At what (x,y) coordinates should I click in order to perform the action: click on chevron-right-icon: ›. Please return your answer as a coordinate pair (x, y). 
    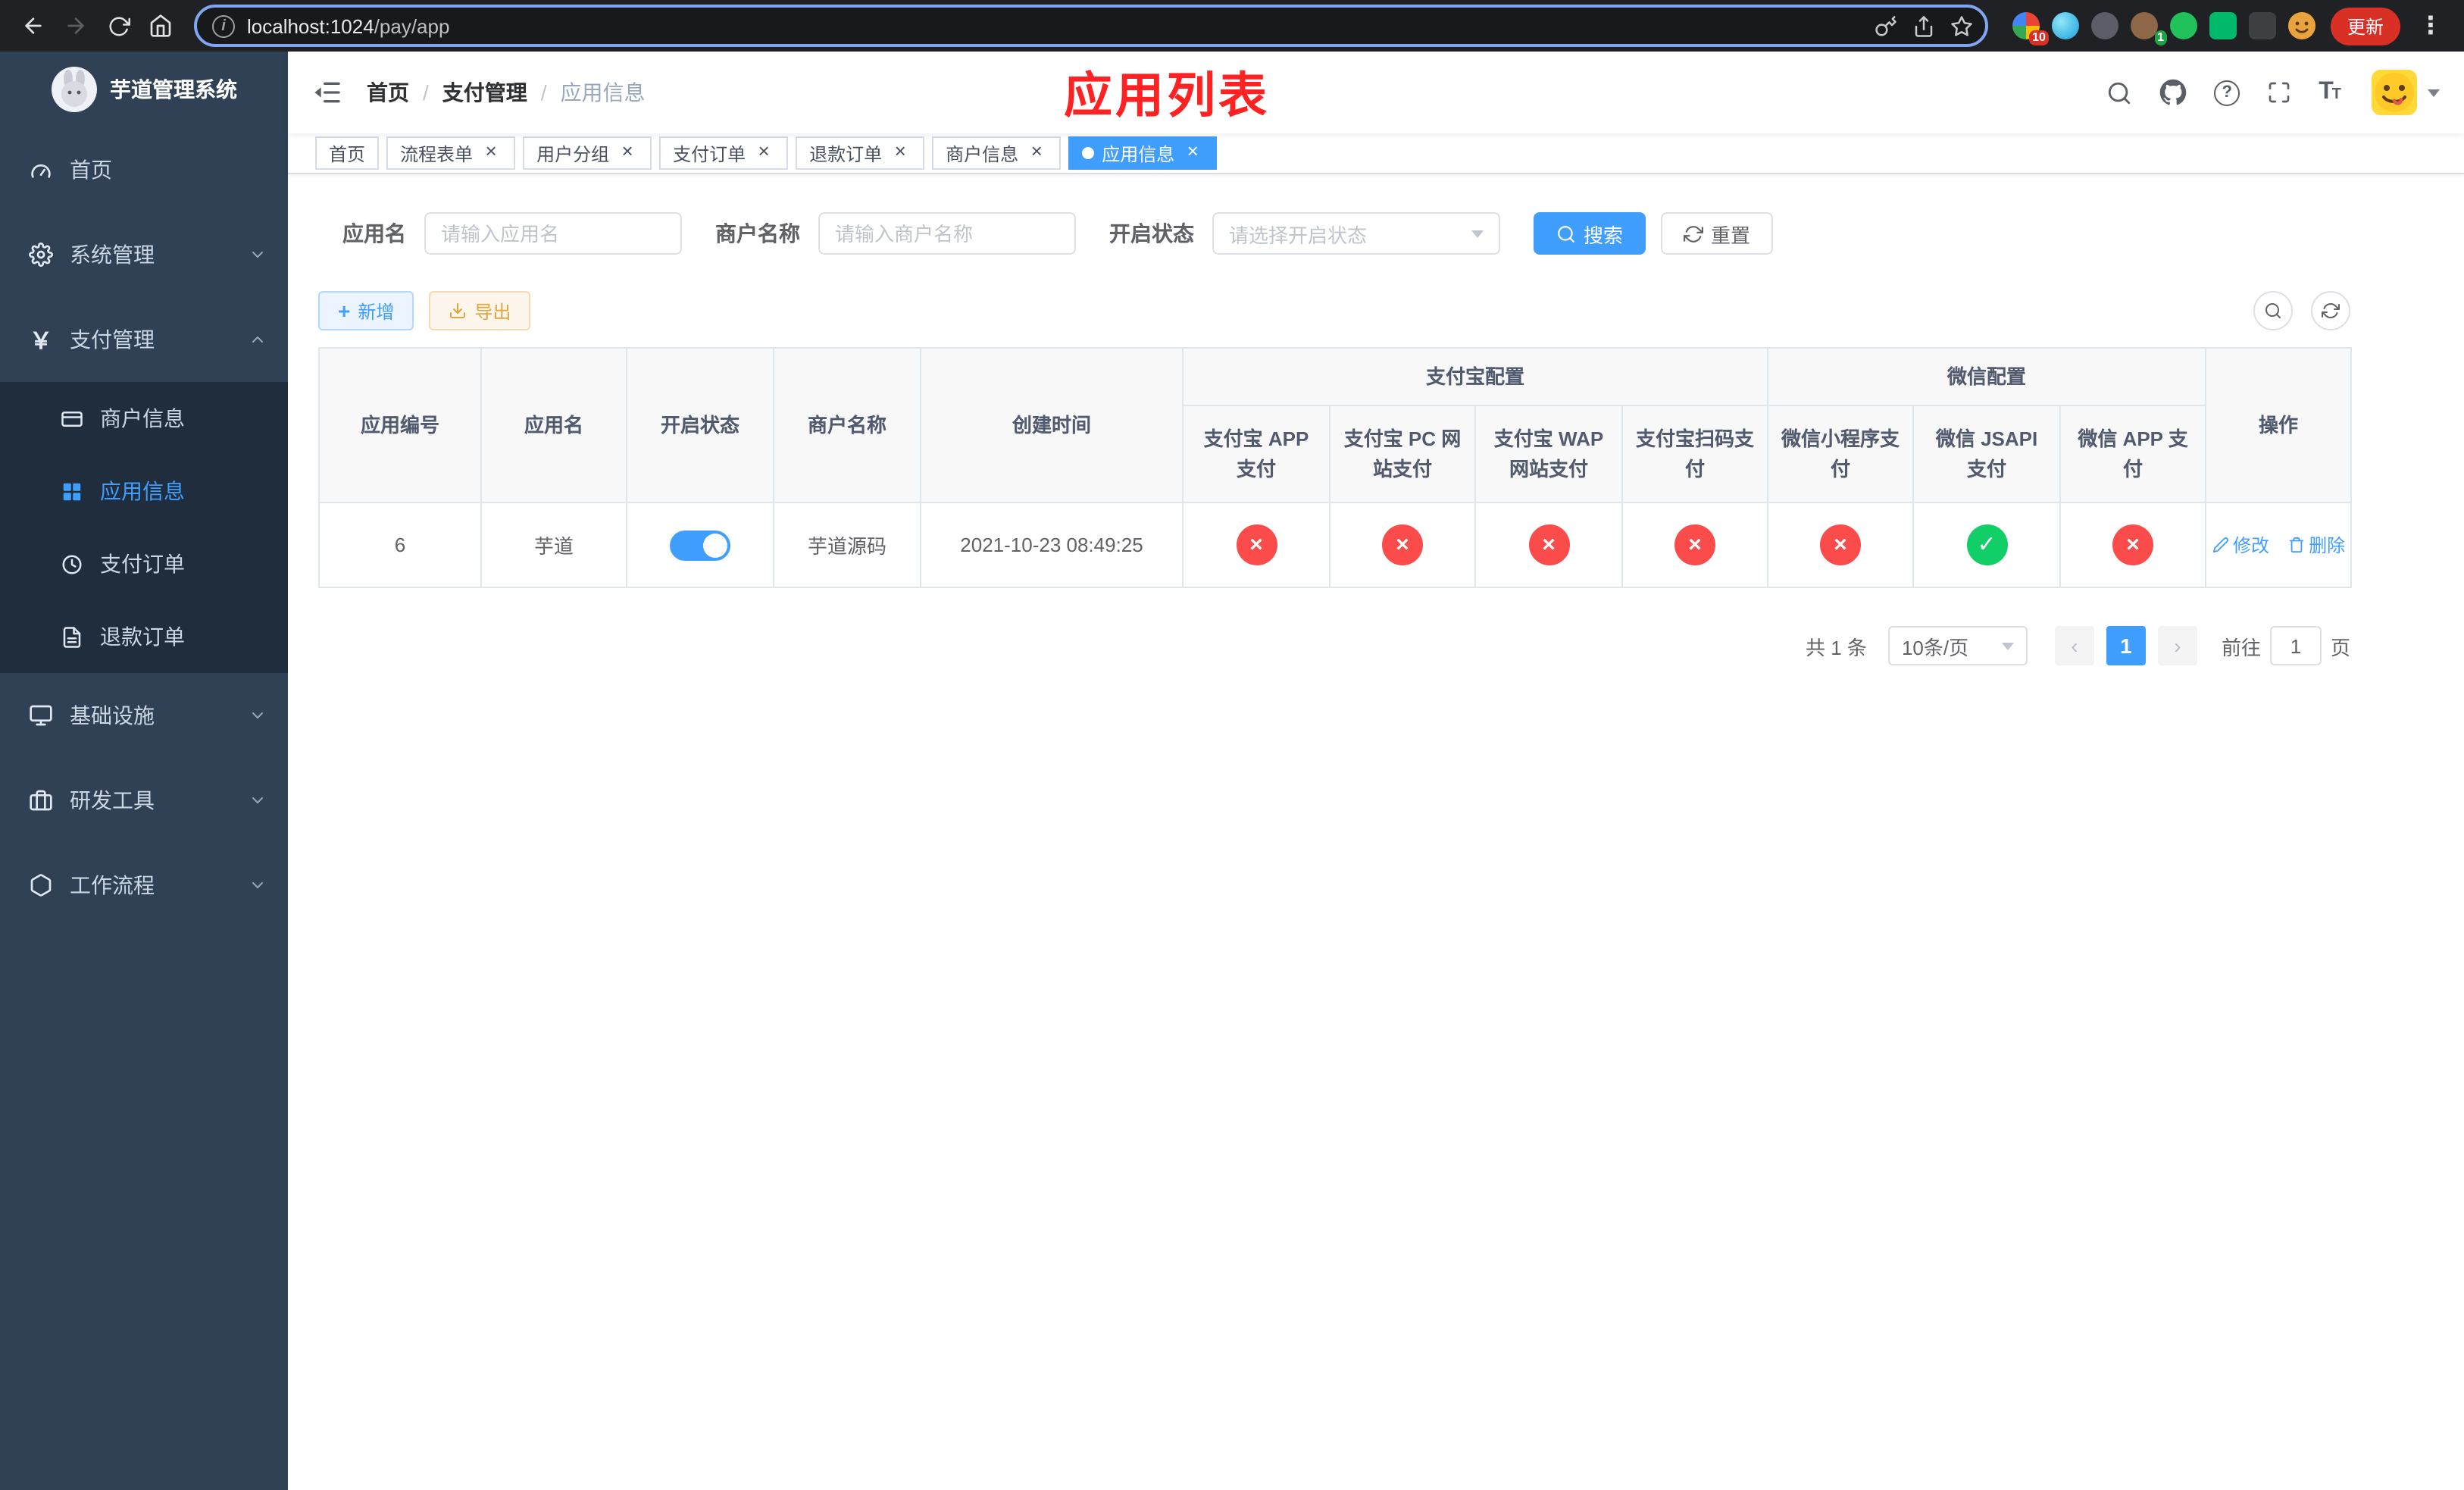
    Looking at the image, I should click on (2177, 646).